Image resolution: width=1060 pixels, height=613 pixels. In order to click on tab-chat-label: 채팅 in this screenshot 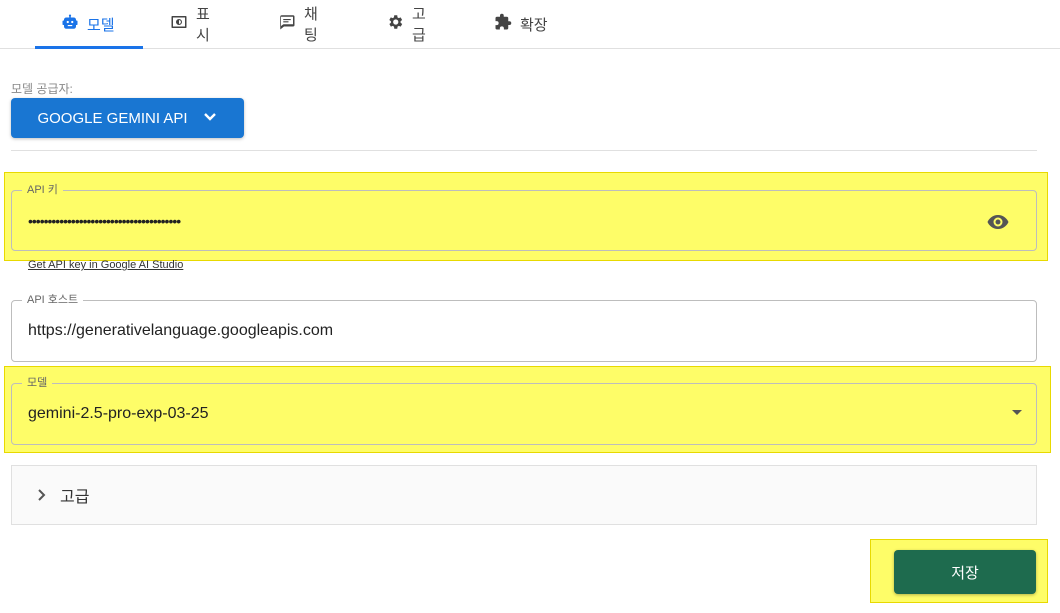, I will do `click(311, 25)`.